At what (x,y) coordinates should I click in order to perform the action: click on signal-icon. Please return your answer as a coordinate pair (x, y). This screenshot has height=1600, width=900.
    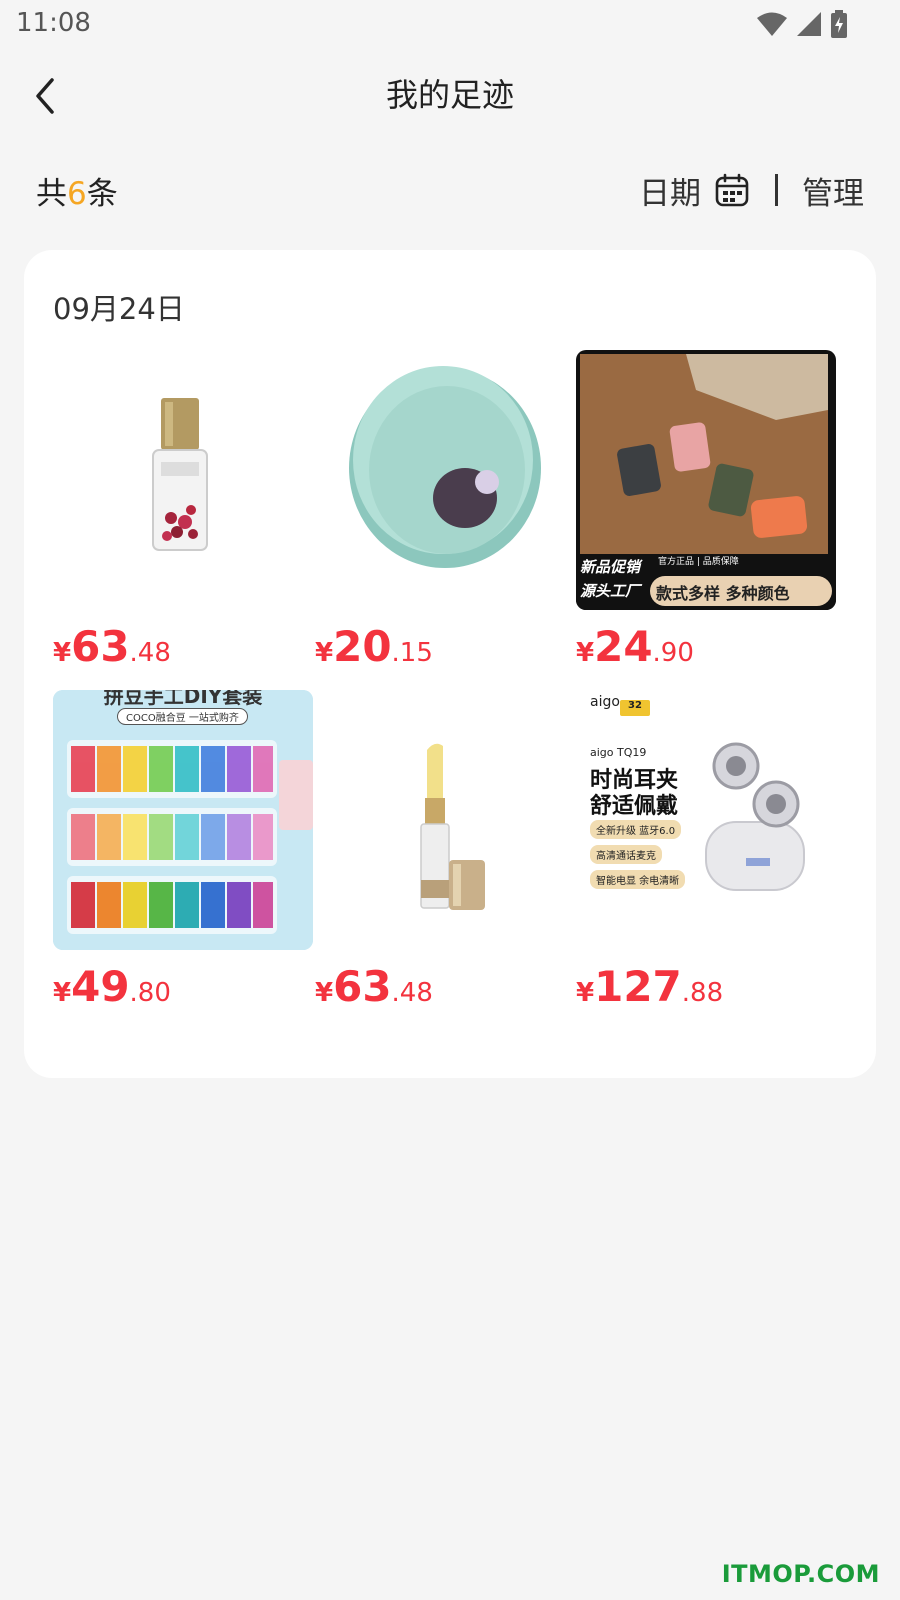
    Looking at the image, I should click on (809, 24).